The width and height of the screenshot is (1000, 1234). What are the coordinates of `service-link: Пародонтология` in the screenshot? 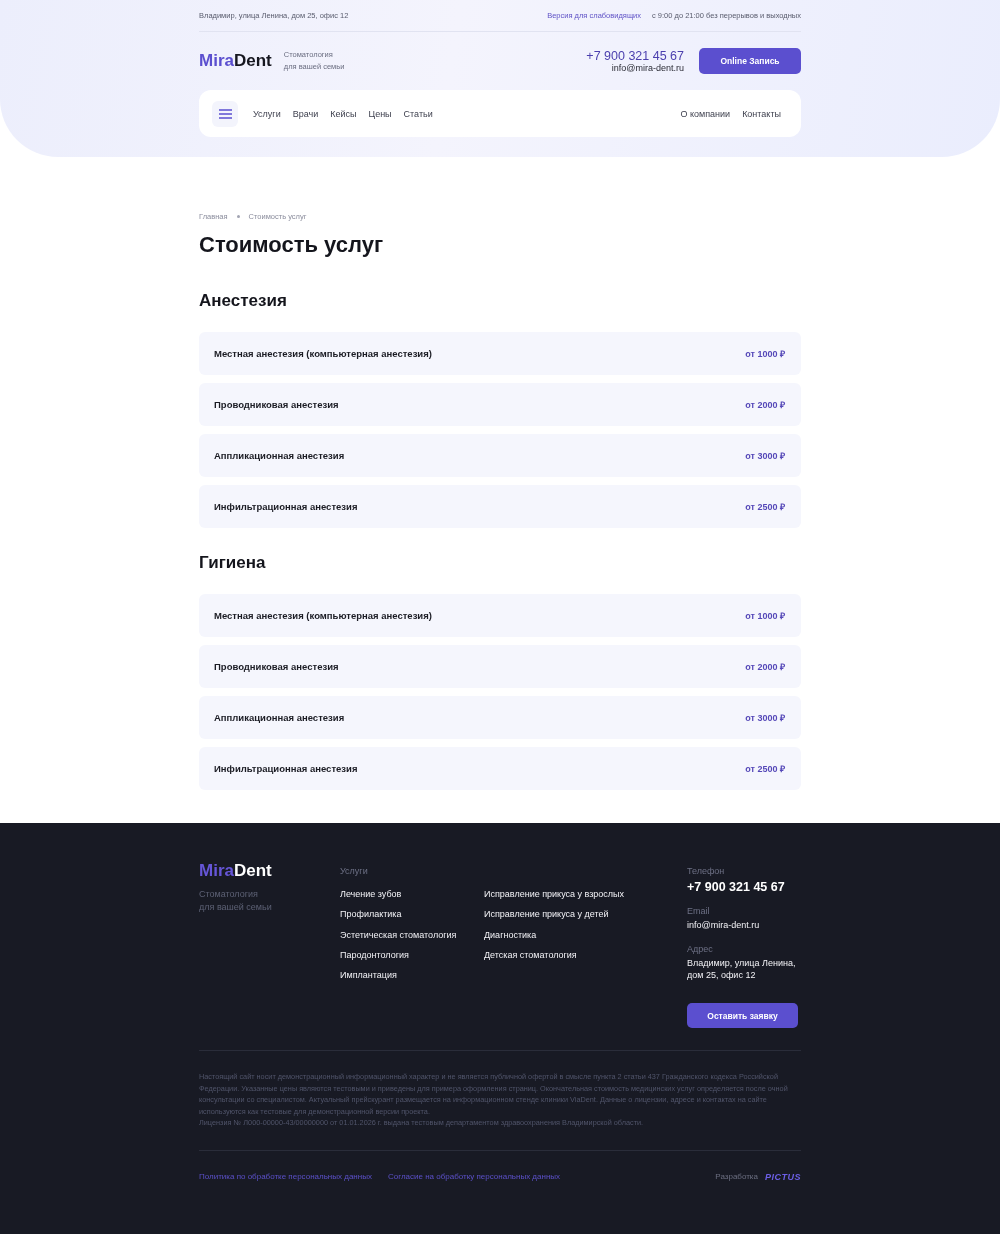 It's located at (374, 954).